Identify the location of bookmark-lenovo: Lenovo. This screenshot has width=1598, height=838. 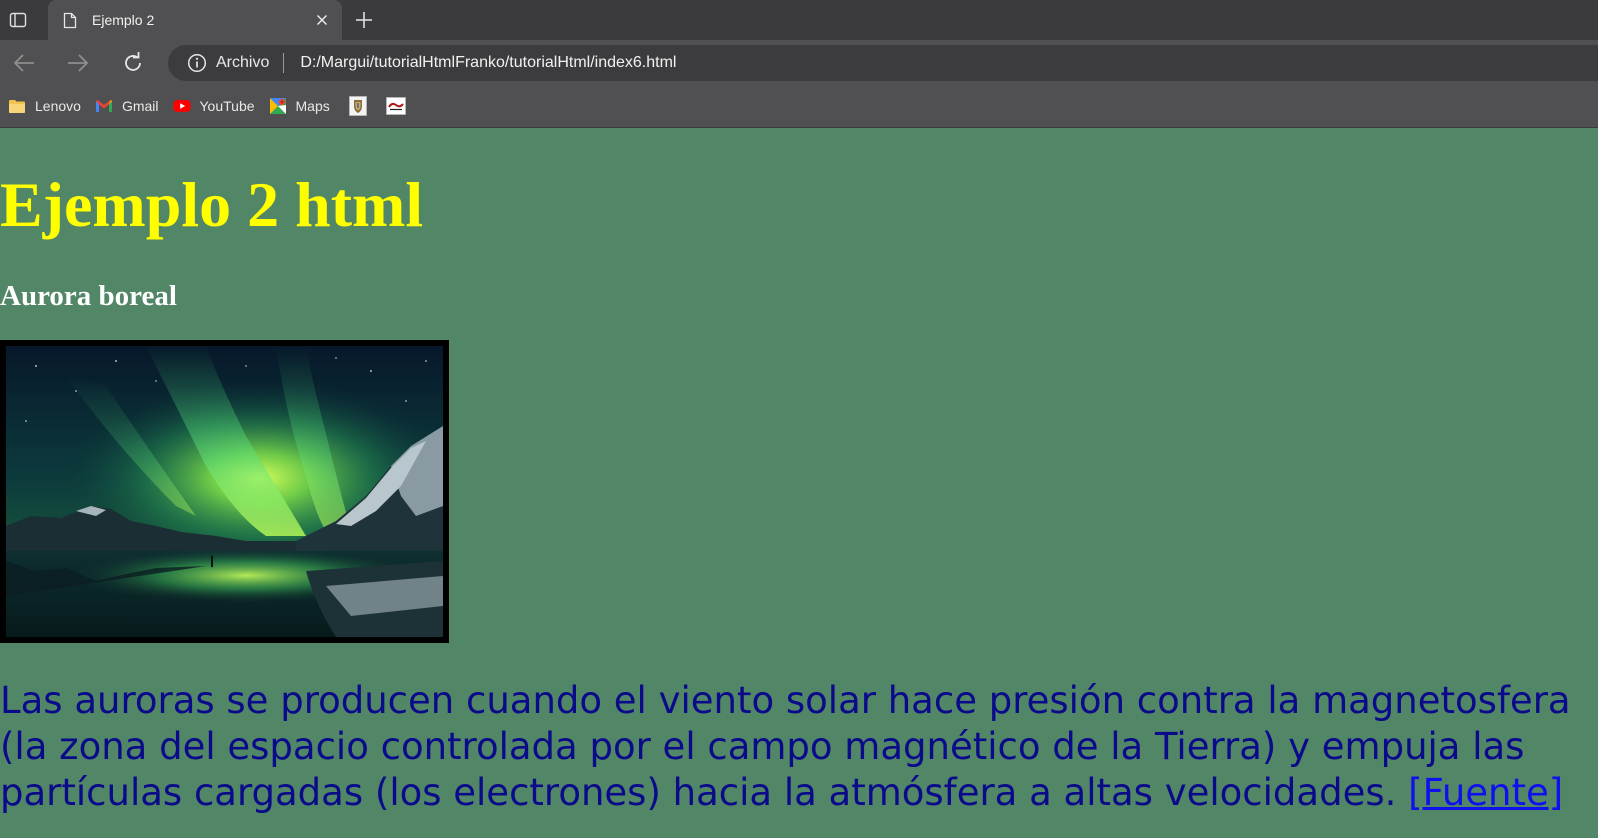
(44, 106).